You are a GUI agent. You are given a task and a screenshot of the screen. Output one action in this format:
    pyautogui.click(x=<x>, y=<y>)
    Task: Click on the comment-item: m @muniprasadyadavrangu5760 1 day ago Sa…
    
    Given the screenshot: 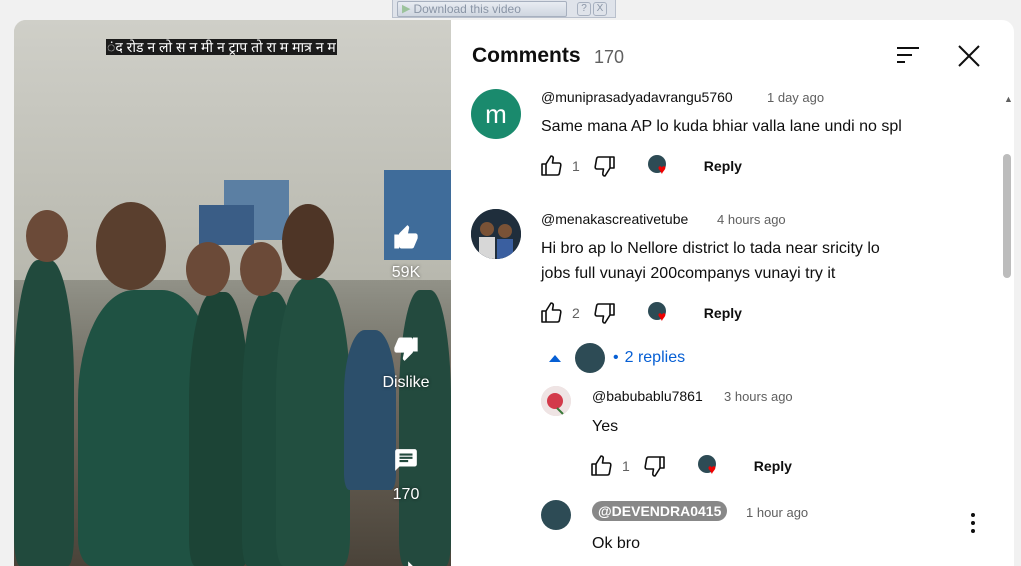 What is the action you would take?
    pyautogui.click(x=725, y=141)
    